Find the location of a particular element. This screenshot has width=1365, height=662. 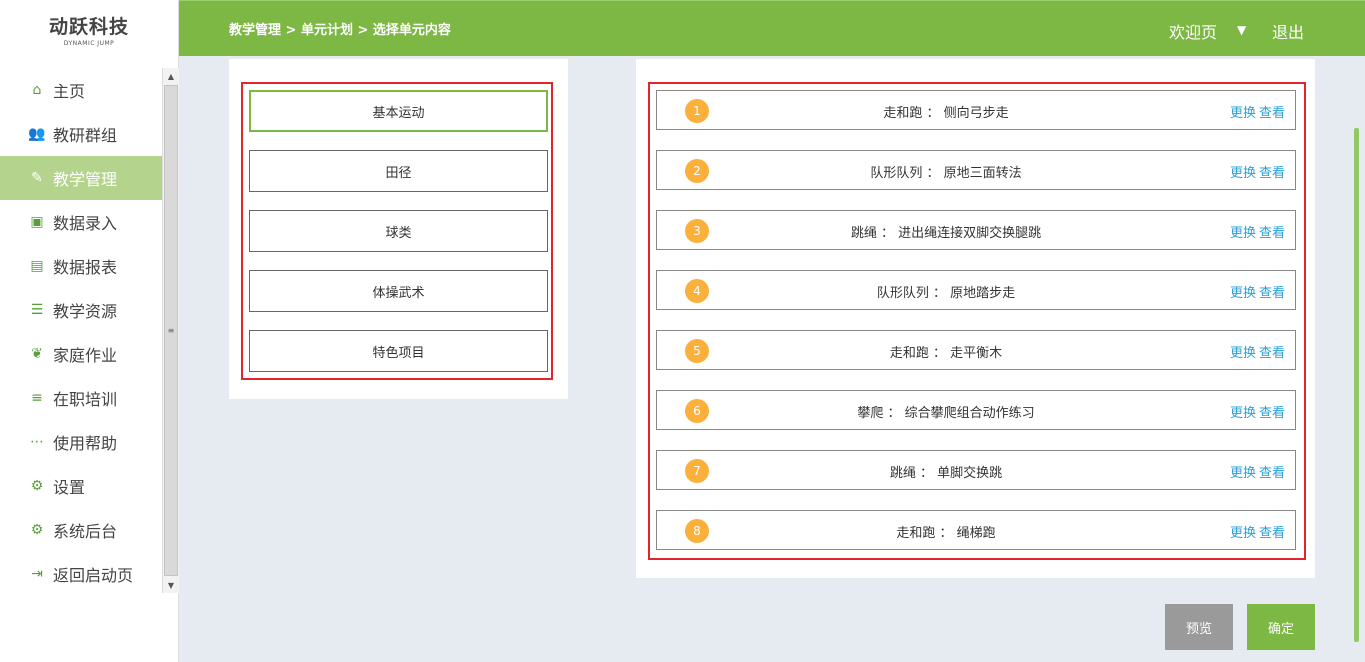

number-badge: 3 is located at coordinates (697, 231).